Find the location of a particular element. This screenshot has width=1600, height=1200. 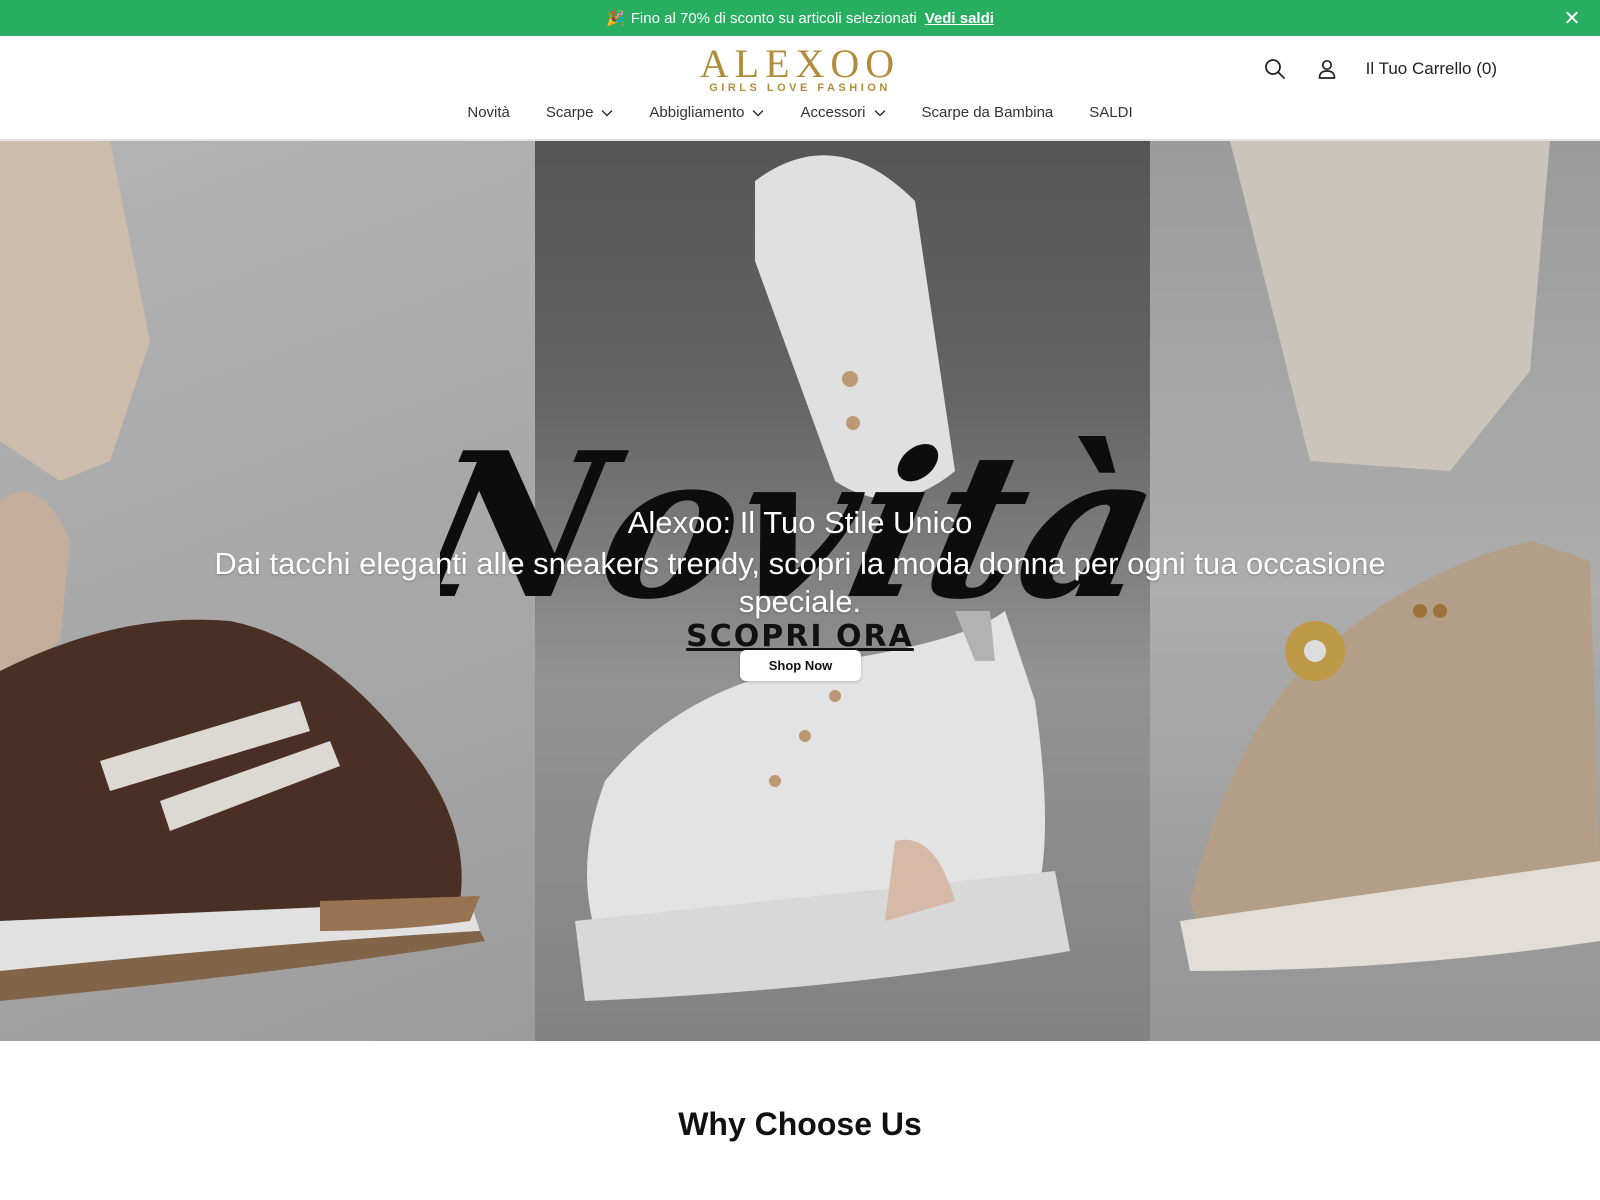

nav-item-scarpe-bambina: Scarpe da Bambina is located at coordinates (988, 112).